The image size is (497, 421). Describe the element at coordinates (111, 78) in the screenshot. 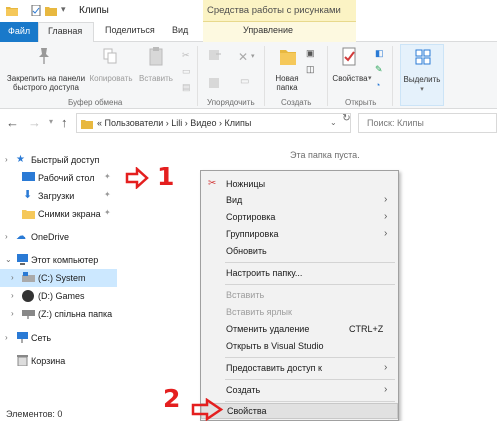

I see `copy-button: Копировать` at that location.